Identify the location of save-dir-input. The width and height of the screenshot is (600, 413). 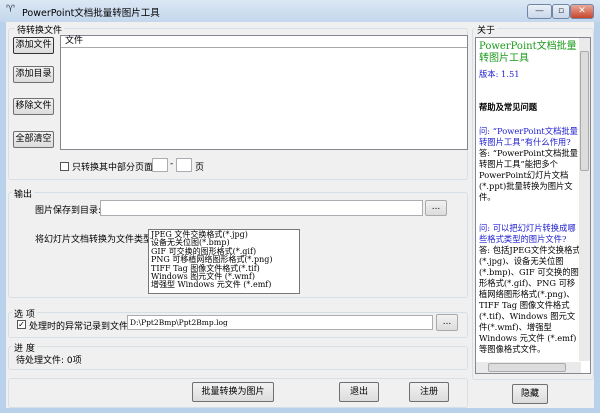
(261, 208).